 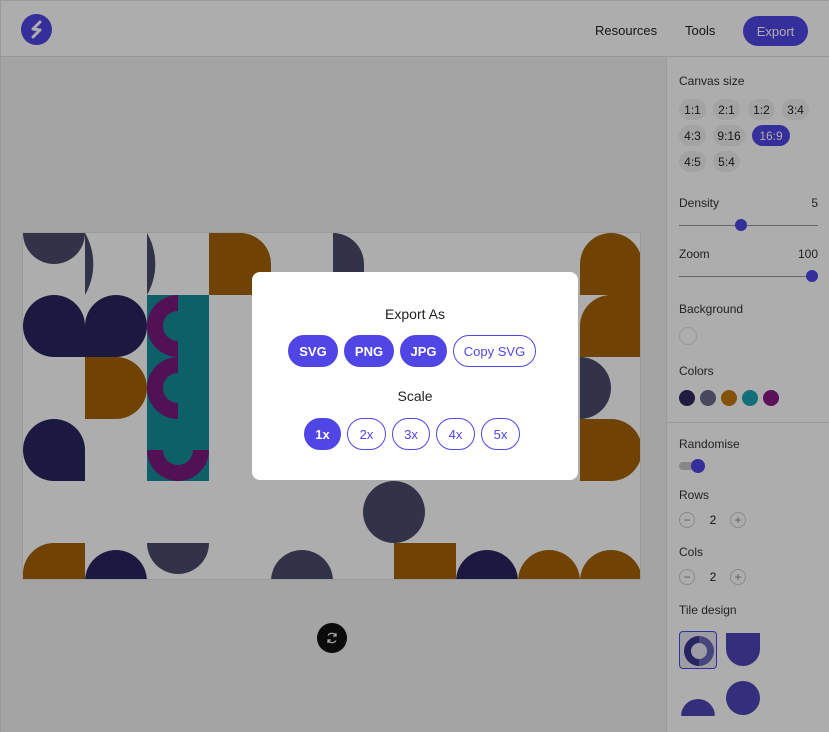 What do you see at coordinates (369, 351) in the screenshot?
I see `export-png-button: PNG` at bounding box center [369, 351].